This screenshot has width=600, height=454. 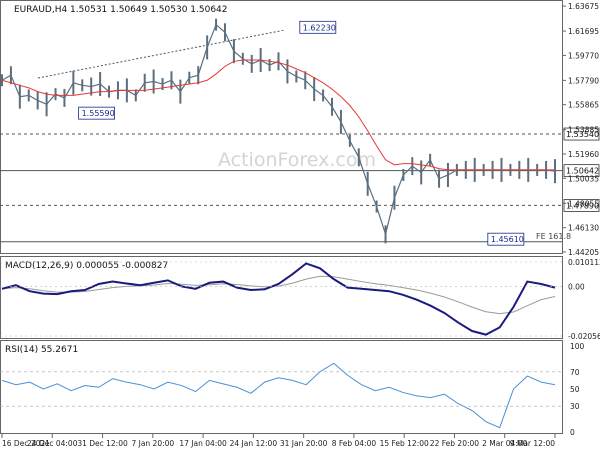 What do you see at coordinates (577, 346) in the screenshot?
I see `rsi-ytick-label: 100` at bounding box center [577, 346].